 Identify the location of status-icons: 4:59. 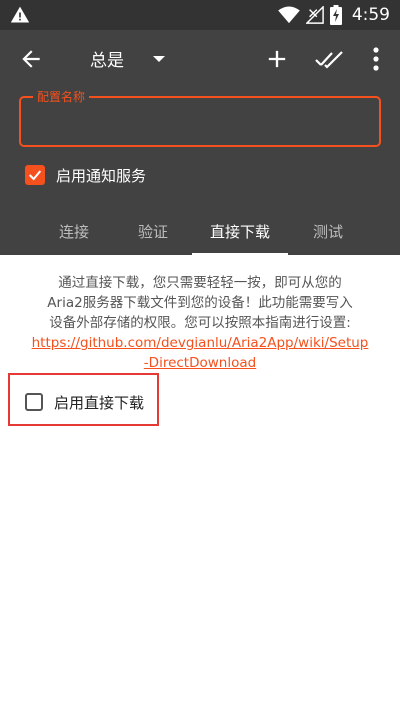
(334, 15).